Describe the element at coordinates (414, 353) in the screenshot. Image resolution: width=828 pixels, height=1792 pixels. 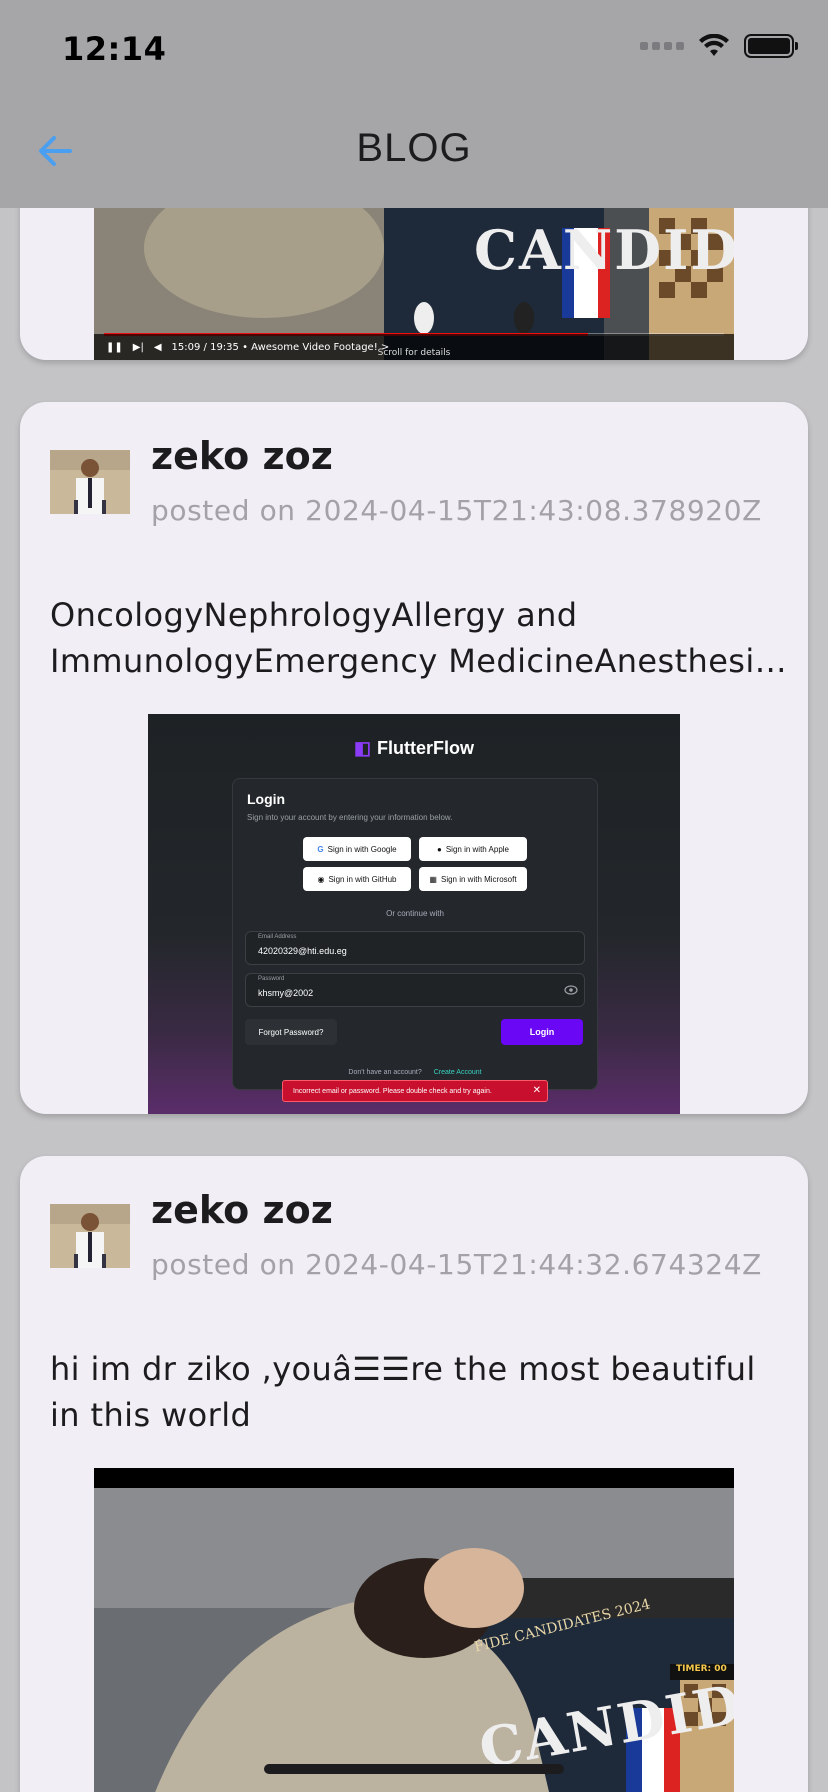
I see `scroll-hint: Scroll for details` at that location.